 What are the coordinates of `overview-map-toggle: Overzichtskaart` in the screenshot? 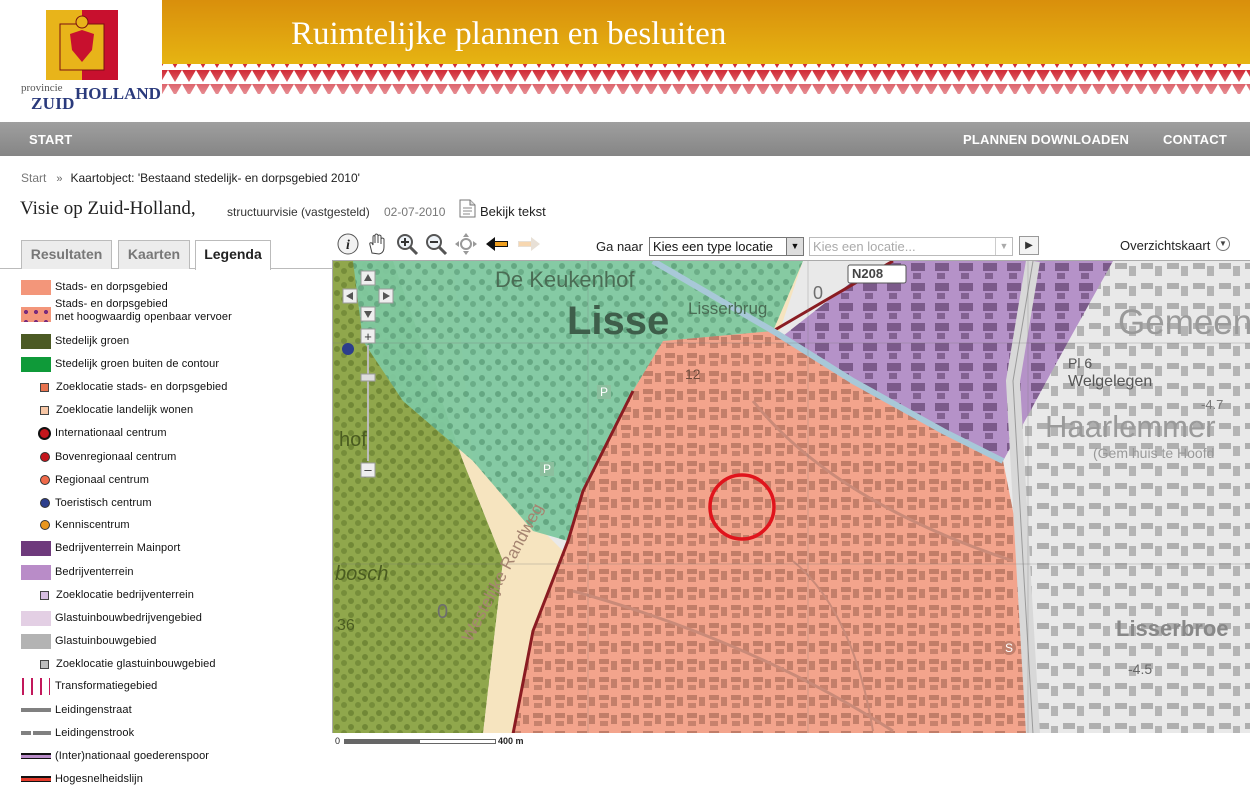 It's located at (1165, 245).